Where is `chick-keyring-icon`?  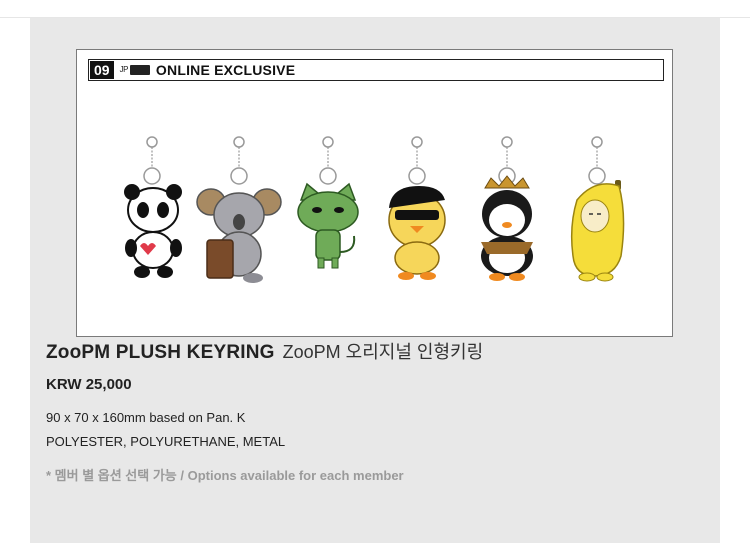 chick-keyring-icon is located at coordinates (417, 208).